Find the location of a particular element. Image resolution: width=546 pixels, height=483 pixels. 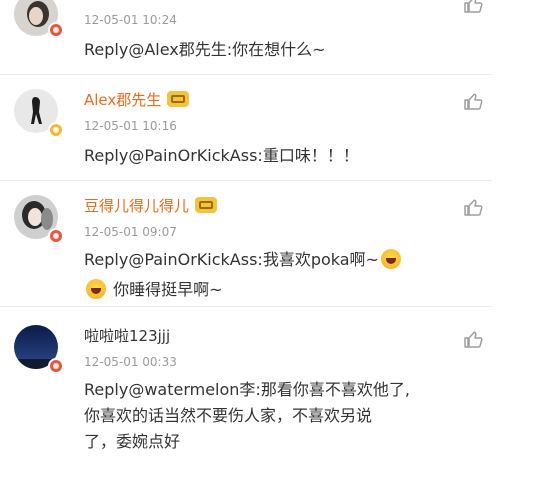

username-text: 豆得儿得儿得儿 is located at coordinates (136, 206).